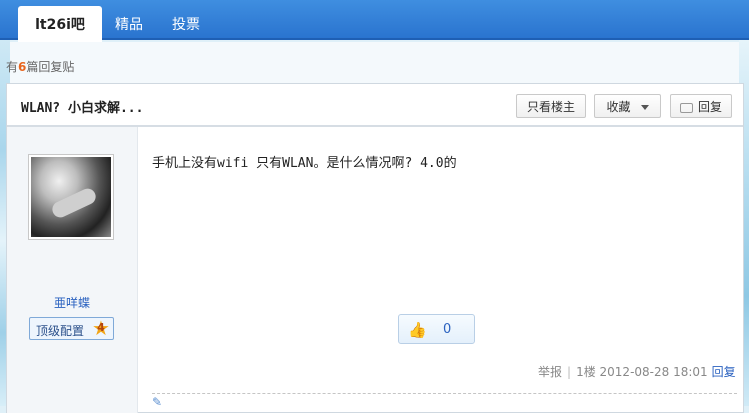 Image resolution: width=749 pixels, height=413 pixels. What do you see at coordinates (444, 393) in the screenshot?
I see `divider` at bounding box center [444, 393].